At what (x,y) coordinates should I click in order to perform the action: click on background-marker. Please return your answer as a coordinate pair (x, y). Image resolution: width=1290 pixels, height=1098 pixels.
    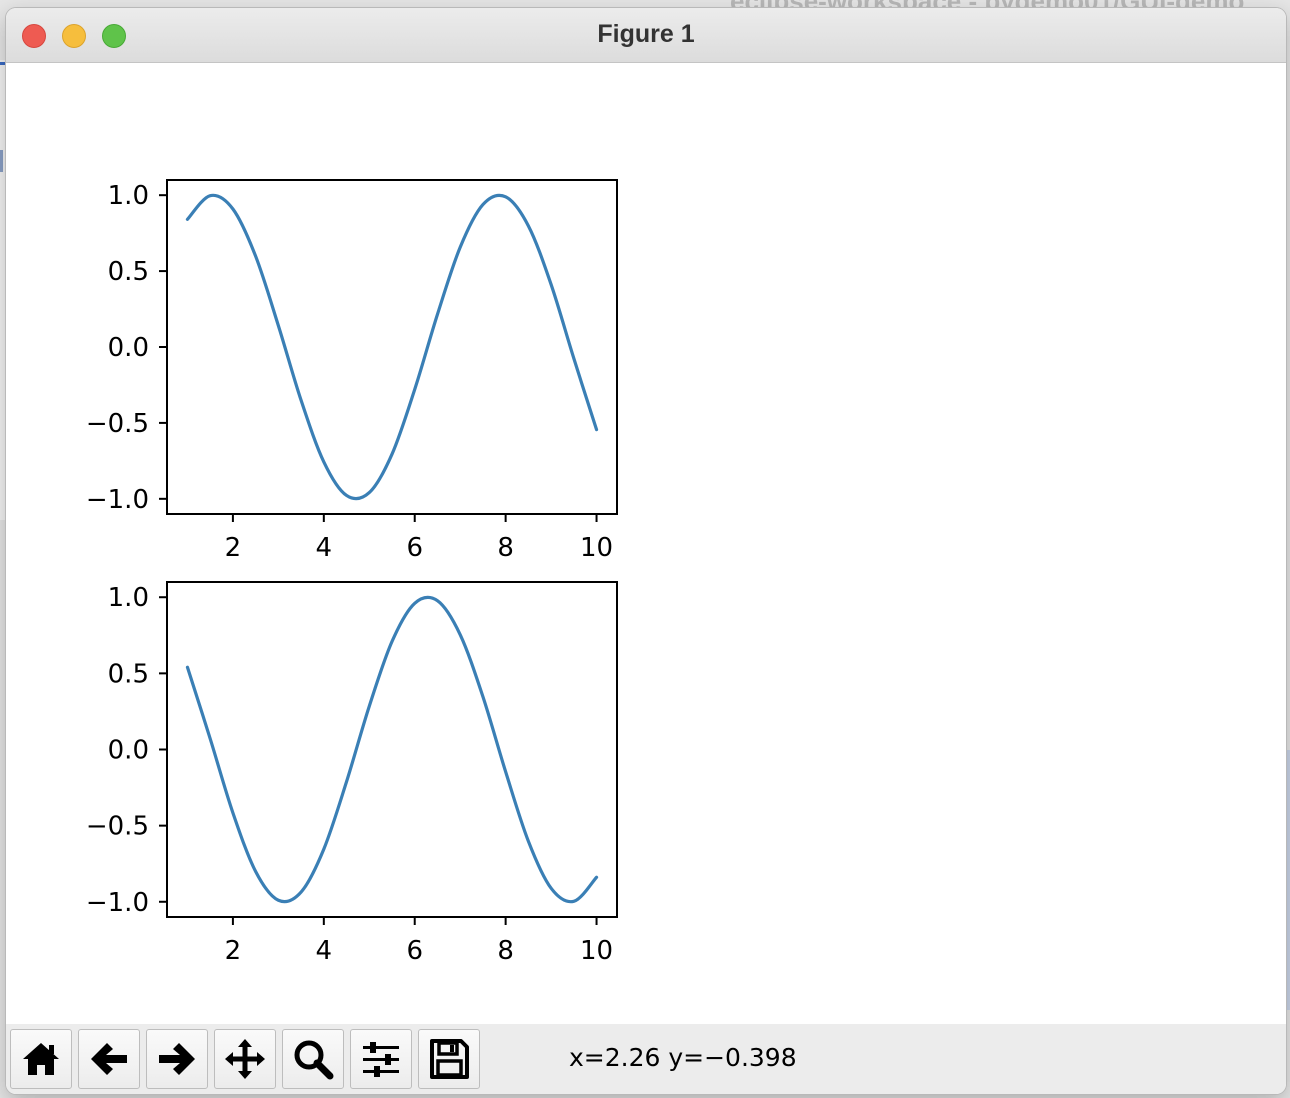
    Looking at the image, I should click on (1, 161).